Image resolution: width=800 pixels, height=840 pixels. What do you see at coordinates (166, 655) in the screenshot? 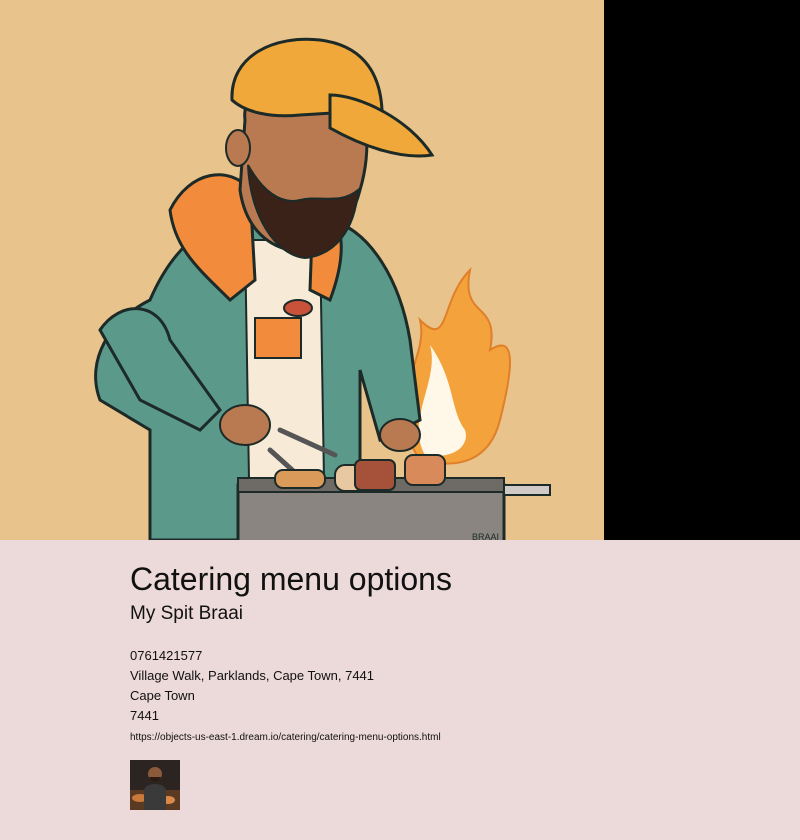
I see `phone-number: 0761421577` at bounding box center [166, 655].